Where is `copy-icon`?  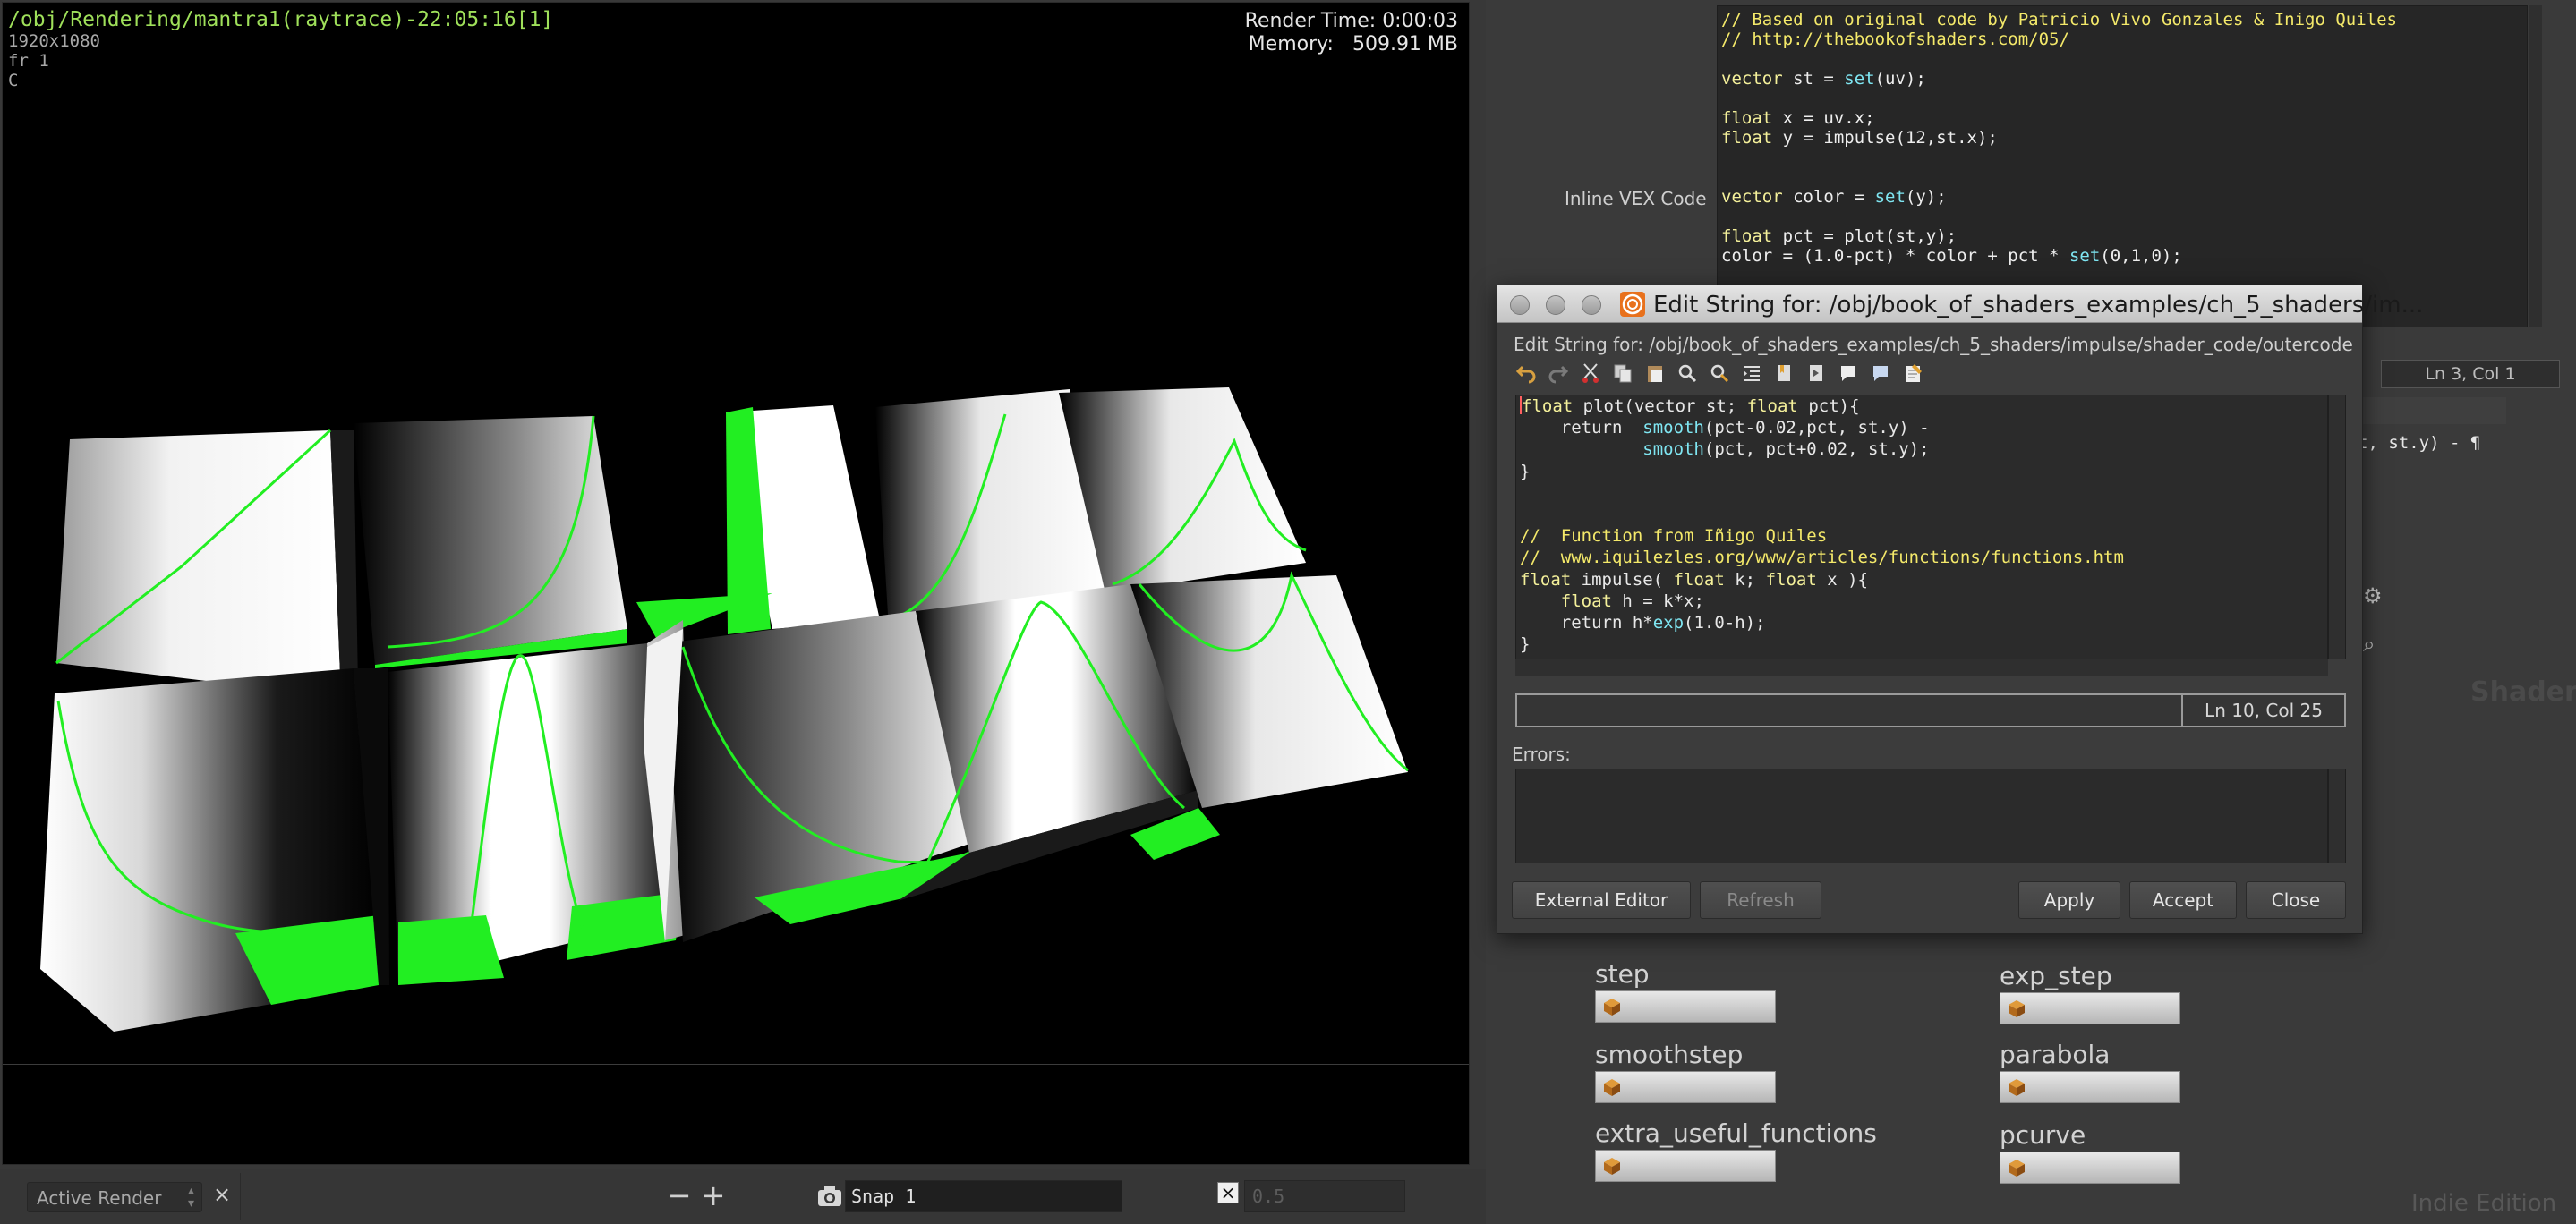 copy-icon is located at coordinates (1622, 374).